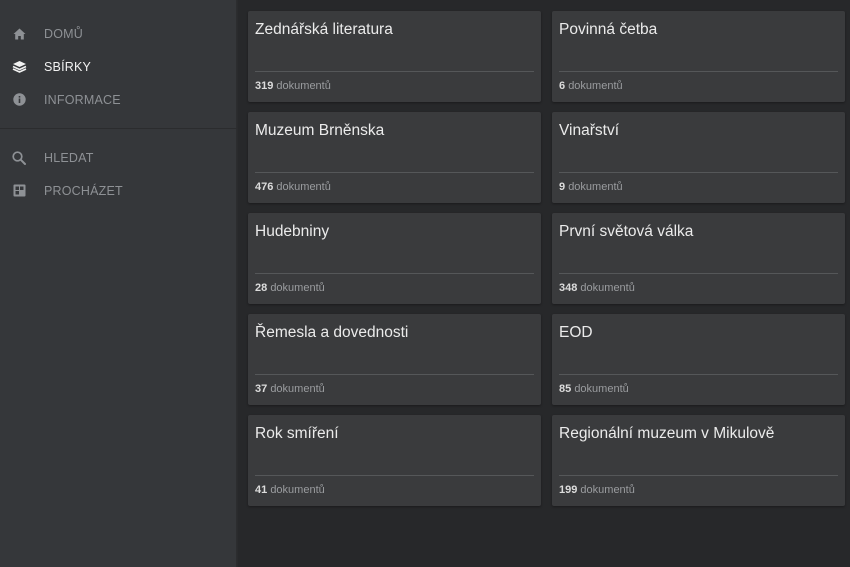 This screenshot has height=567, width=850. Describe the element at coordinates (264, 86) in the screenshot. I see `count-number: 319` at that location.